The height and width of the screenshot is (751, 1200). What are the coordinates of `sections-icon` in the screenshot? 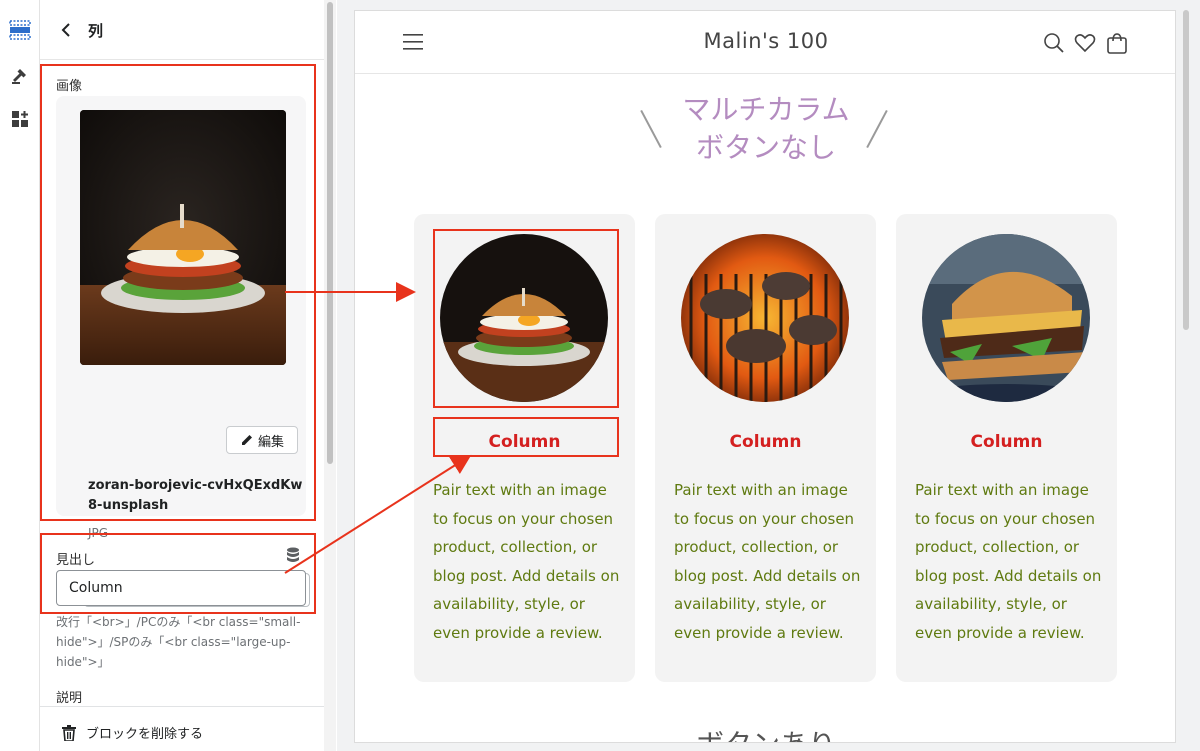 It's located at (20, 30).